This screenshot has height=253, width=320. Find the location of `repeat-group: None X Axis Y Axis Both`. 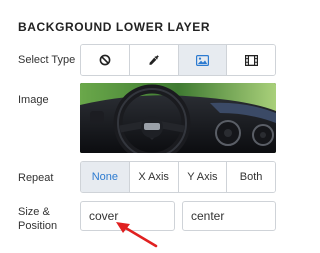

repeat-group: None X Axis Y Axis Both is located at coordinates (178, 177).